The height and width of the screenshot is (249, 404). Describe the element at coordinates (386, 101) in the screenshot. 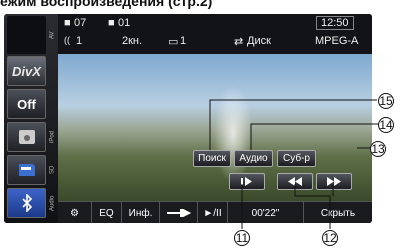

I see `callout-15: 15` at that location.